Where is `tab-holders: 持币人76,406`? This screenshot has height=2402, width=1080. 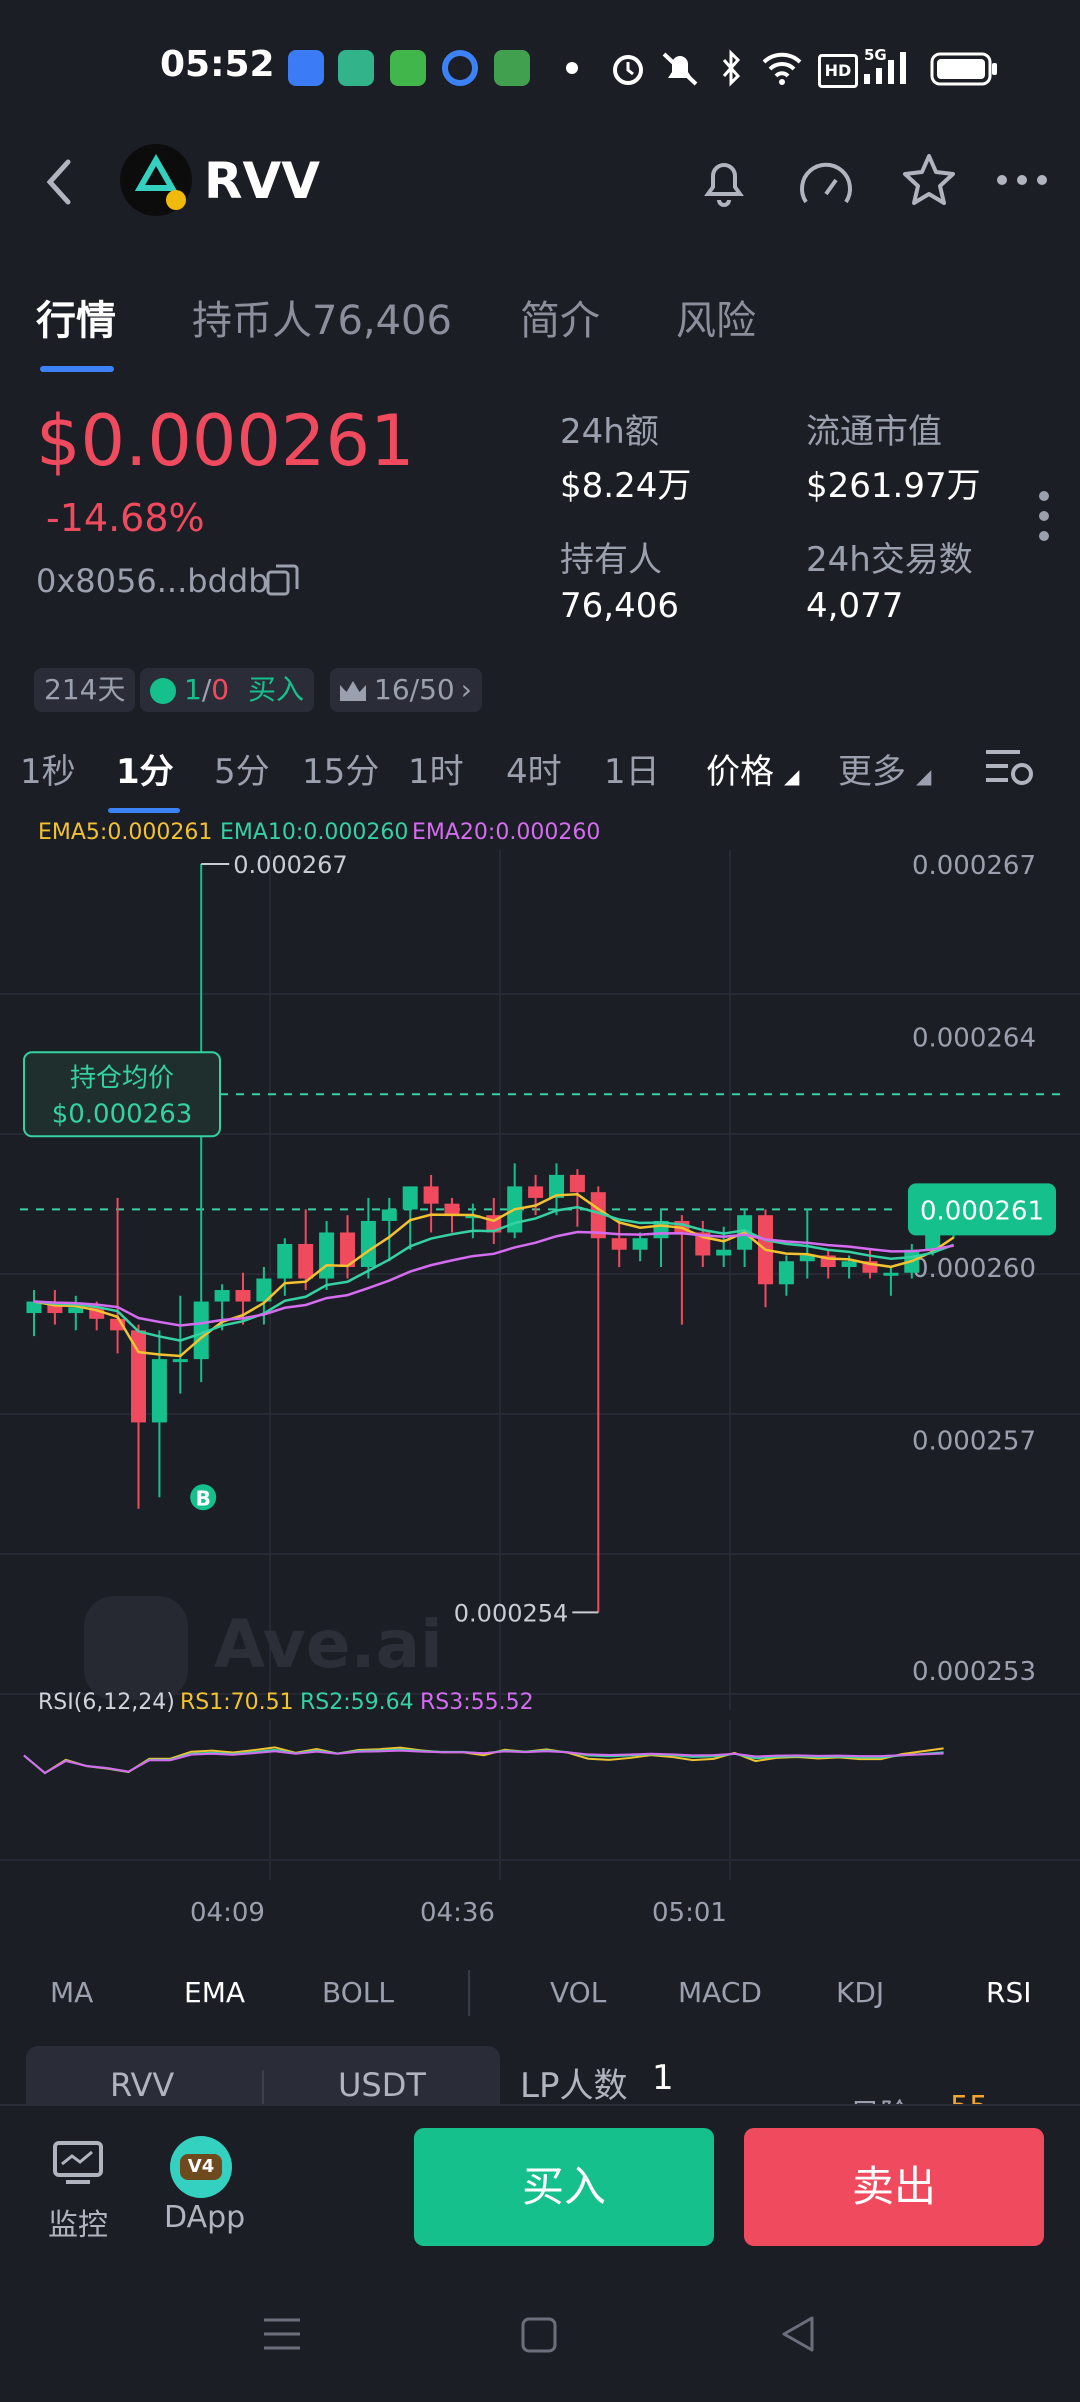
tab-holders: 持币人76,406 is located at coordinates (322, 317).